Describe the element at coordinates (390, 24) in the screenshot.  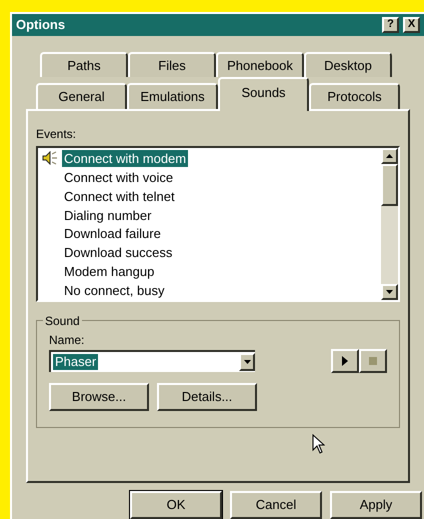
I see `help-button: ?` at that location.